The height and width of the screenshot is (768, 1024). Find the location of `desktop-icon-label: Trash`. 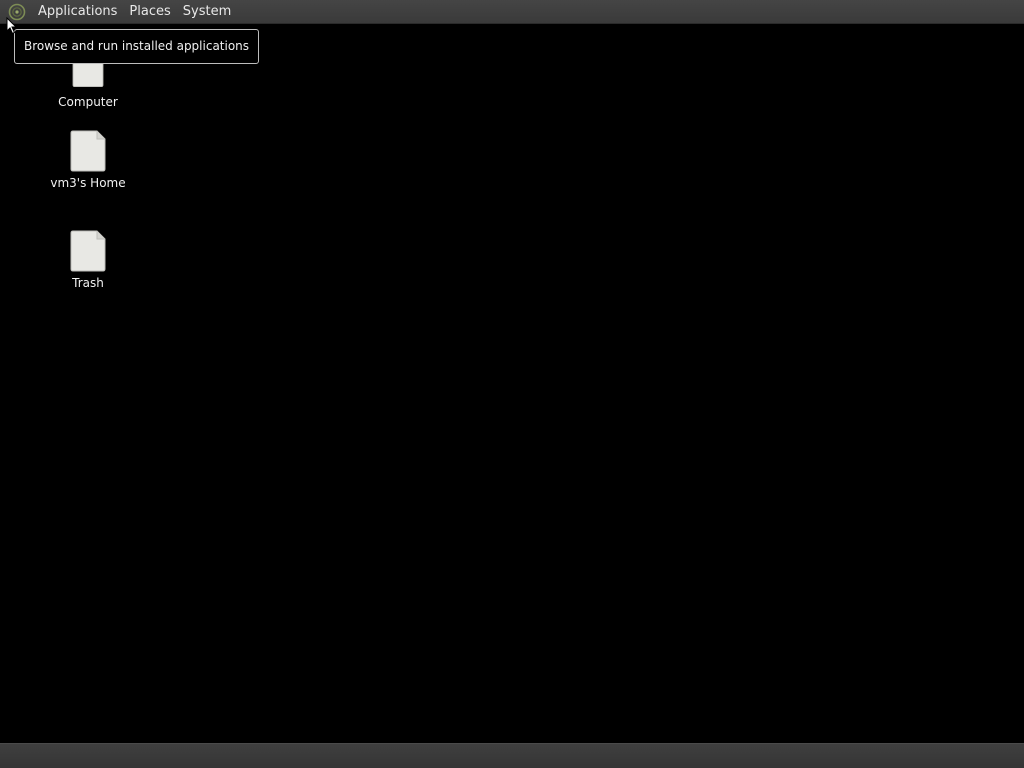

desktop-icon-label: Trash is located at coordinates (88, 283).